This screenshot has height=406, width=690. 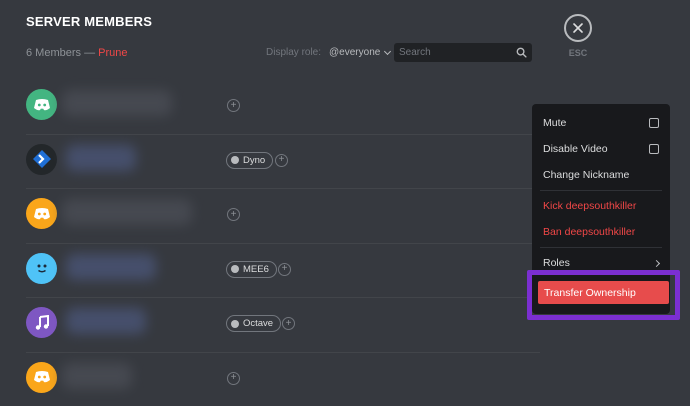 What do you see at coordinates (521, 52) in the screenshot?
I see `search-icon` at bounding box center [521, 52].